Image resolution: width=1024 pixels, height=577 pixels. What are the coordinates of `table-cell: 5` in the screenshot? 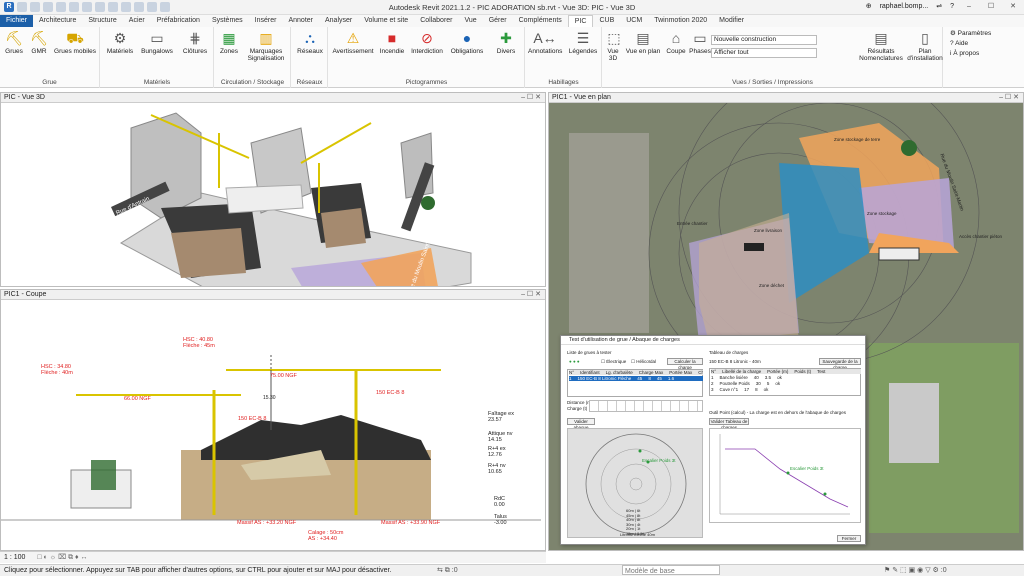 It's located at (768, 383).